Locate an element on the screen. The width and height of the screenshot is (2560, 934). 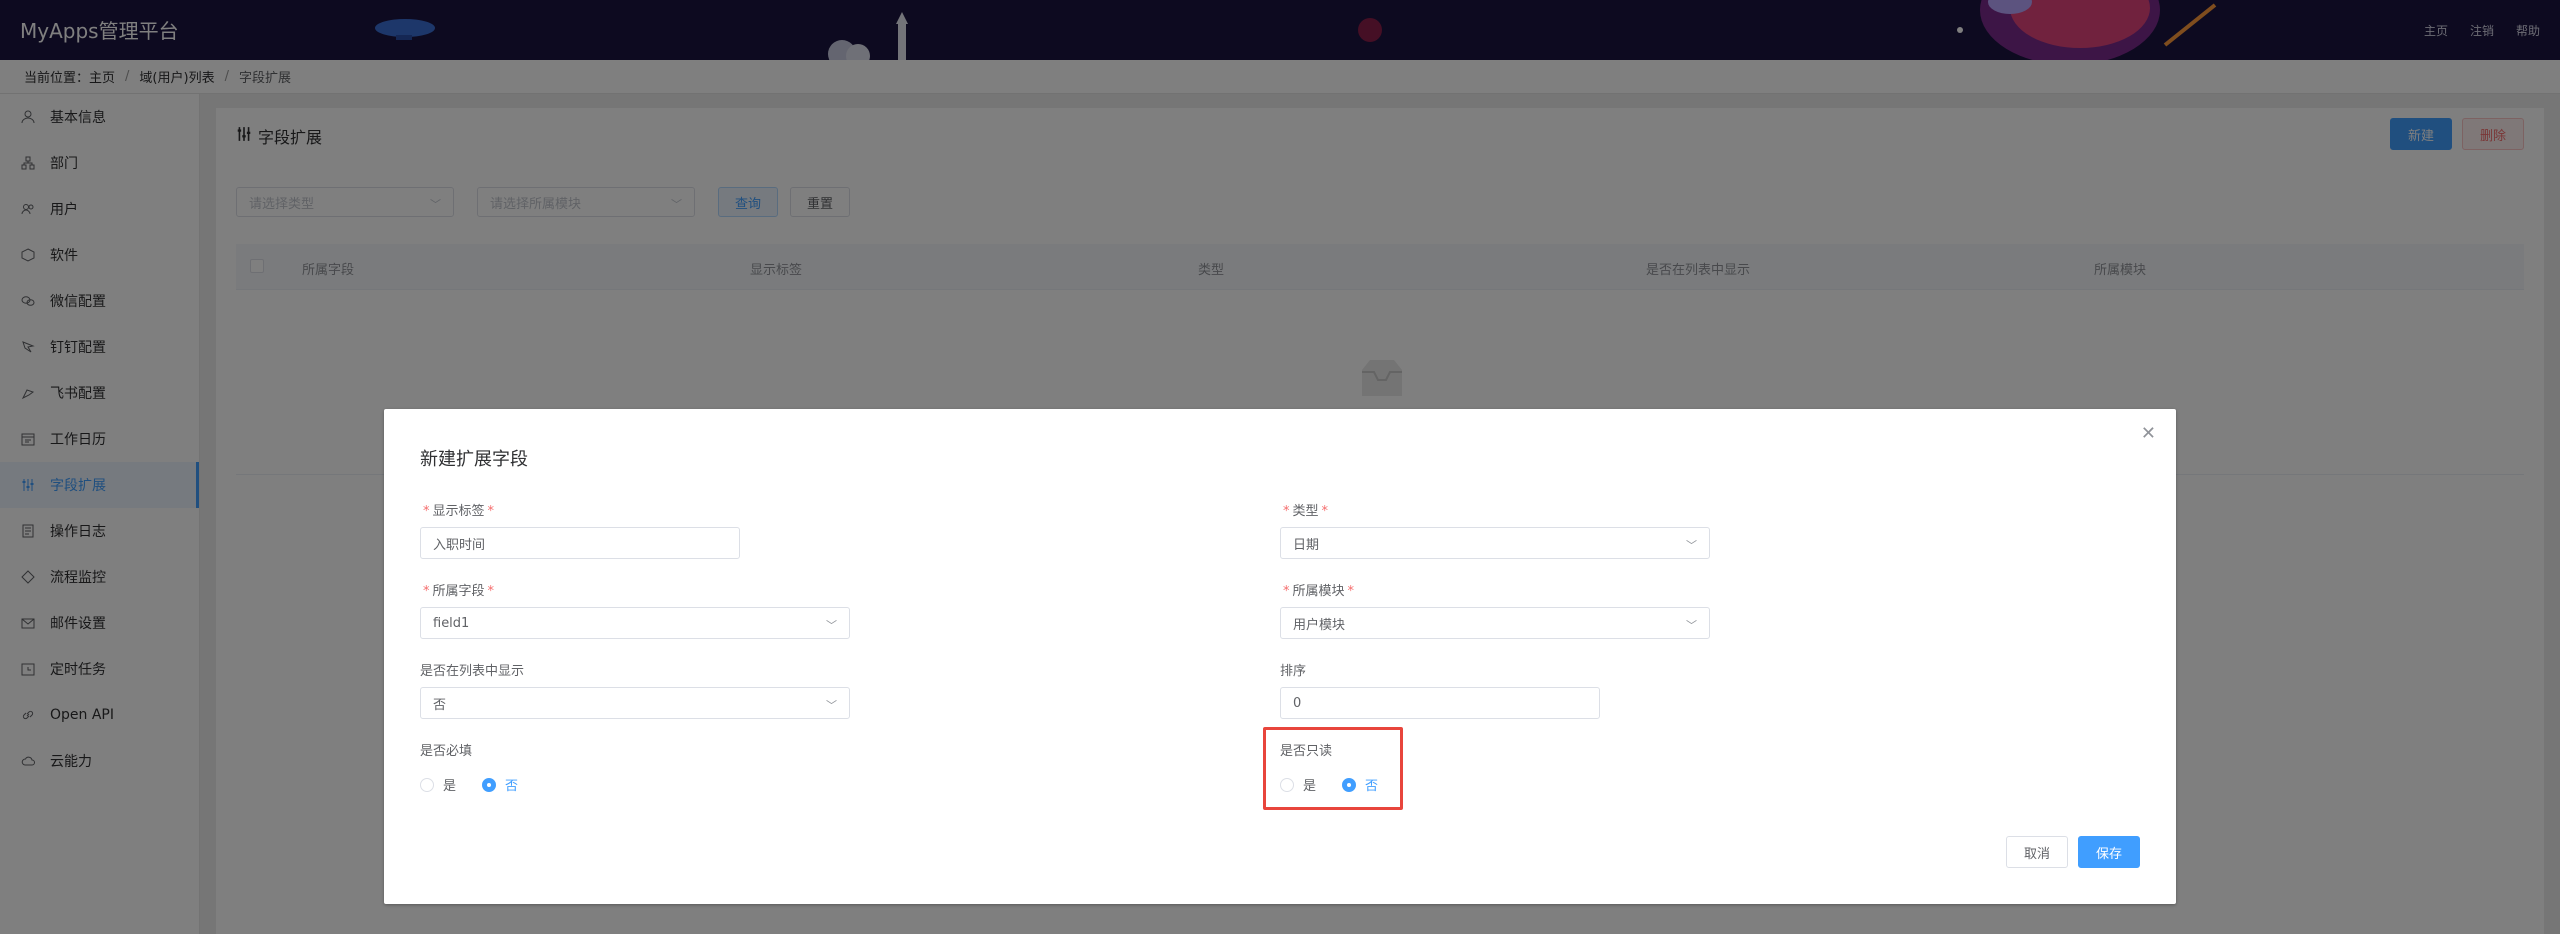
module-value: 用户模块 is located at coordinates (1319, 625).